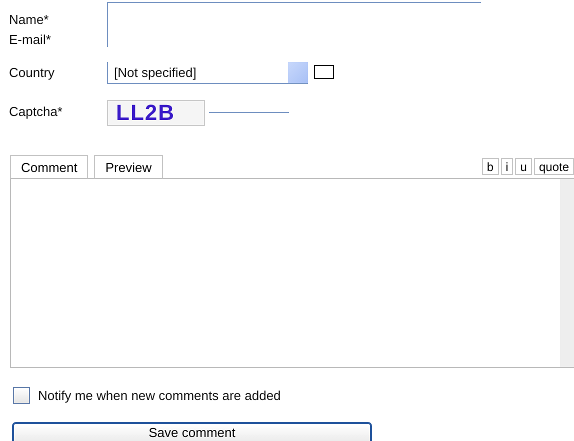 The height and width of the screenshot is (441, 574). What do you see at coordinates (32, 73) in the screenshot?
I see `field-label: Country` at bounding box center [32, 73].